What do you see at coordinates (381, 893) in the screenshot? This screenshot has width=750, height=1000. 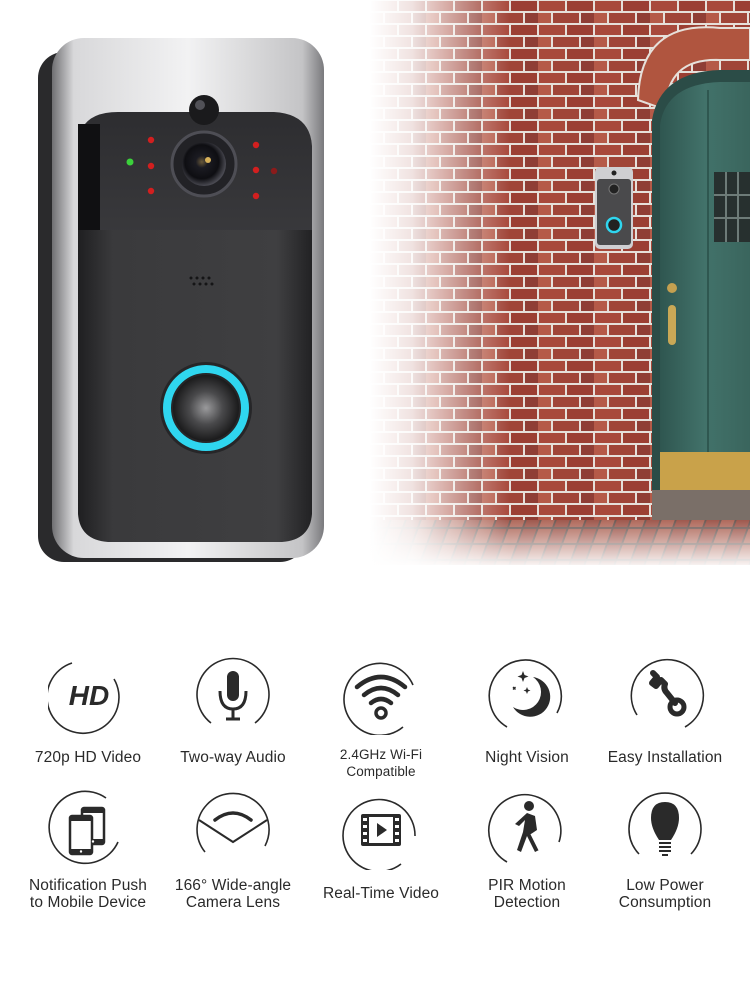 I see `feature-label: Real-Time Video` at bounding box center [381, 893].